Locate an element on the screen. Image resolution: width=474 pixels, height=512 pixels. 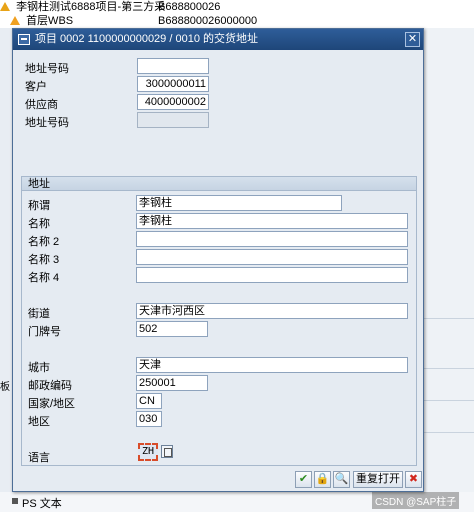
ps-text-item: PS 文本 is located at coordinates (42, 503).